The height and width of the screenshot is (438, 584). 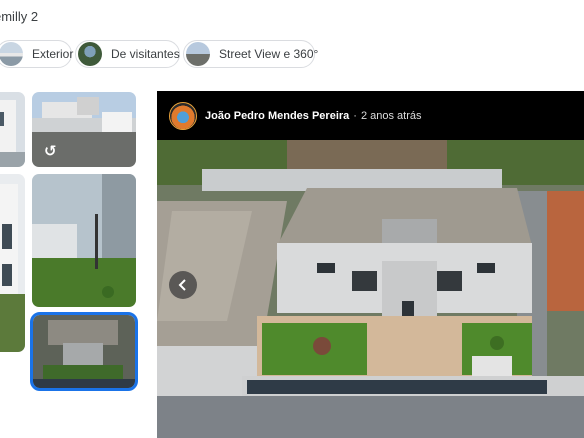 I want to click on garden-photo, so click(x=84, y=240).